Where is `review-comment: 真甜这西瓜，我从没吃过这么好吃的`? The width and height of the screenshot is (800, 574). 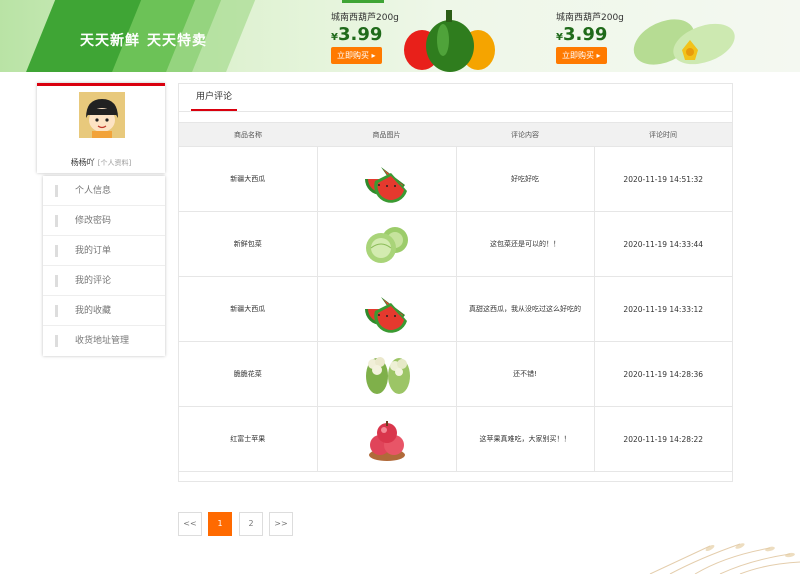
review-comment: 真甜这西瓜，我从没吃过这么好吃的 is located at coordinates (525, 309).